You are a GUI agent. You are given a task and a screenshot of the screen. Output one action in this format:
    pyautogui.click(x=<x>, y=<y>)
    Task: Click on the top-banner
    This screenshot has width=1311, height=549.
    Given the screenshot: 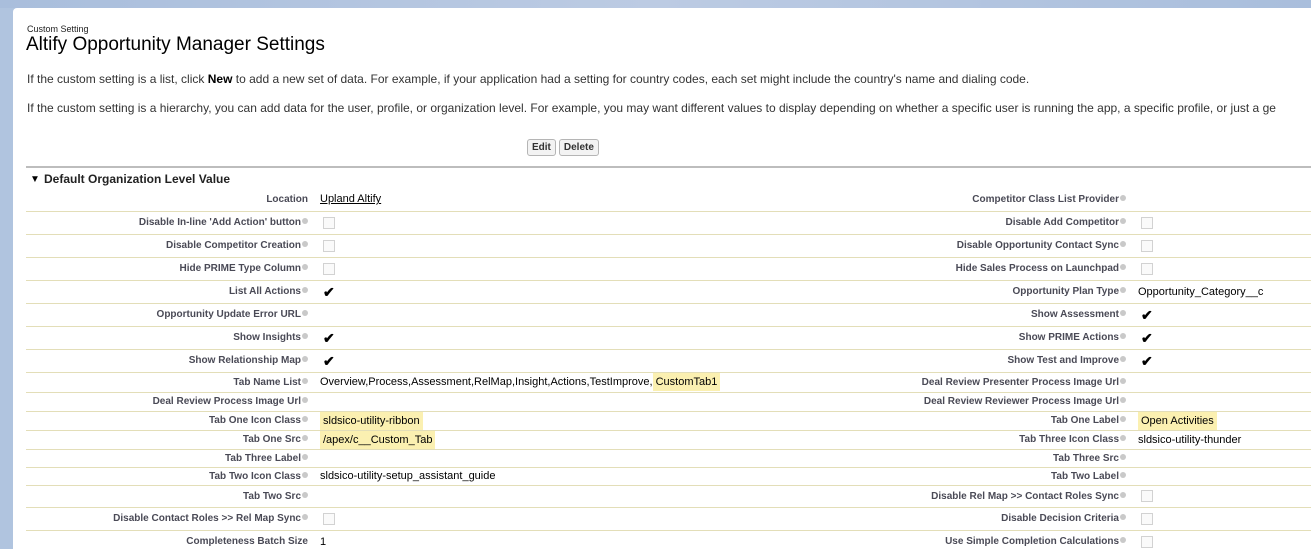 What is the action you would take?
    pyautogui.click(x=655, y=4)
    